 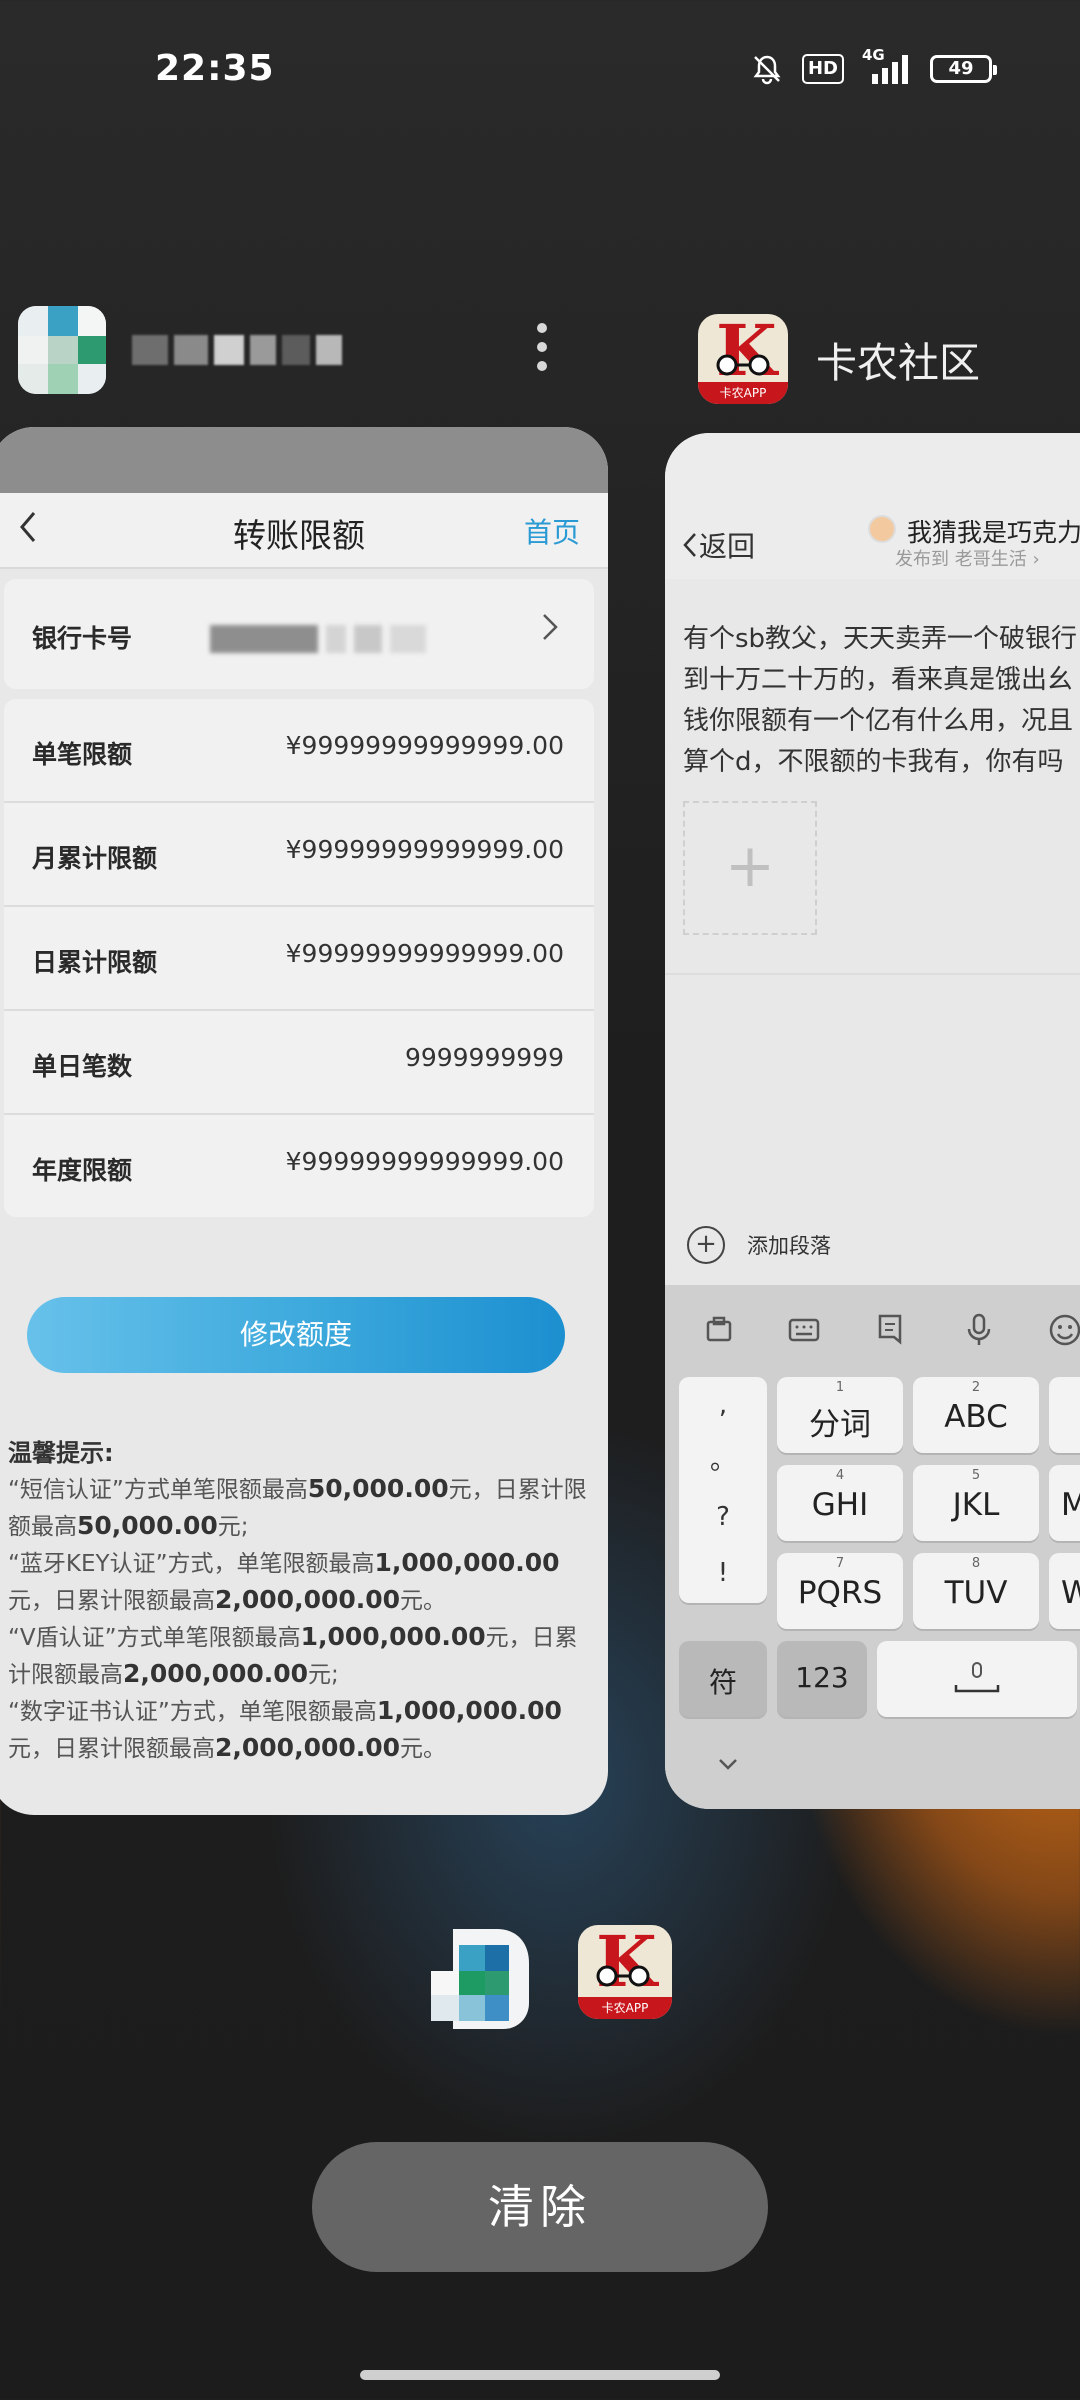 I want to click on limit-row: 单日笔数 9999999999, so click(x=299, y=1063).